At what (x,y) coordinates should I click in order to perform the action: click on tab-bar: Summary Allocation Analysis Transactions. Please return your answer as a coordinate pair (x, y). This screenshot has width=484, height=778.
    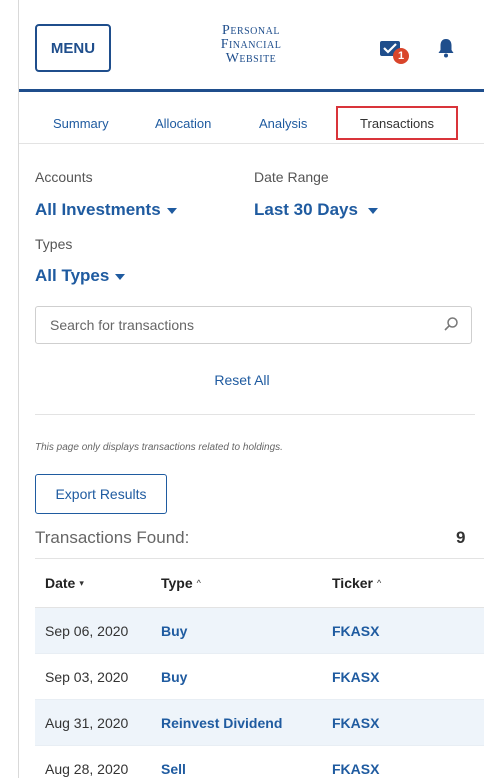
    Looking at the image, I should click on (251, 122).